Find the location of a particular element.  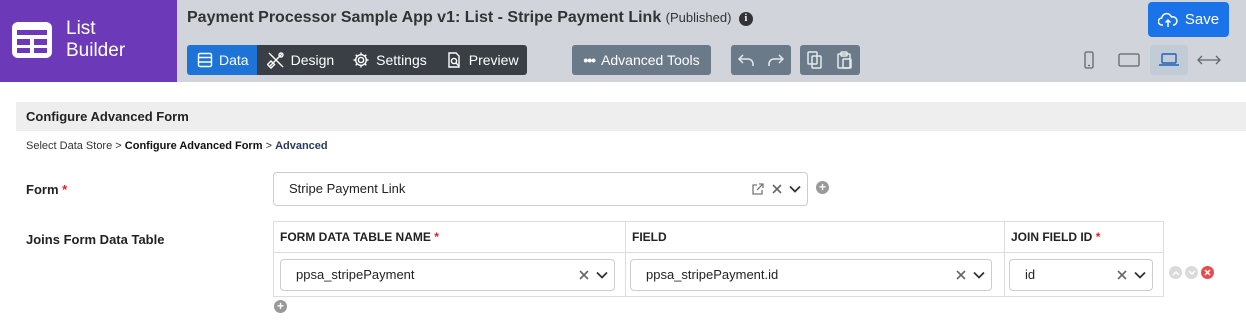

undo-icon is located at coordinates (745, 60).